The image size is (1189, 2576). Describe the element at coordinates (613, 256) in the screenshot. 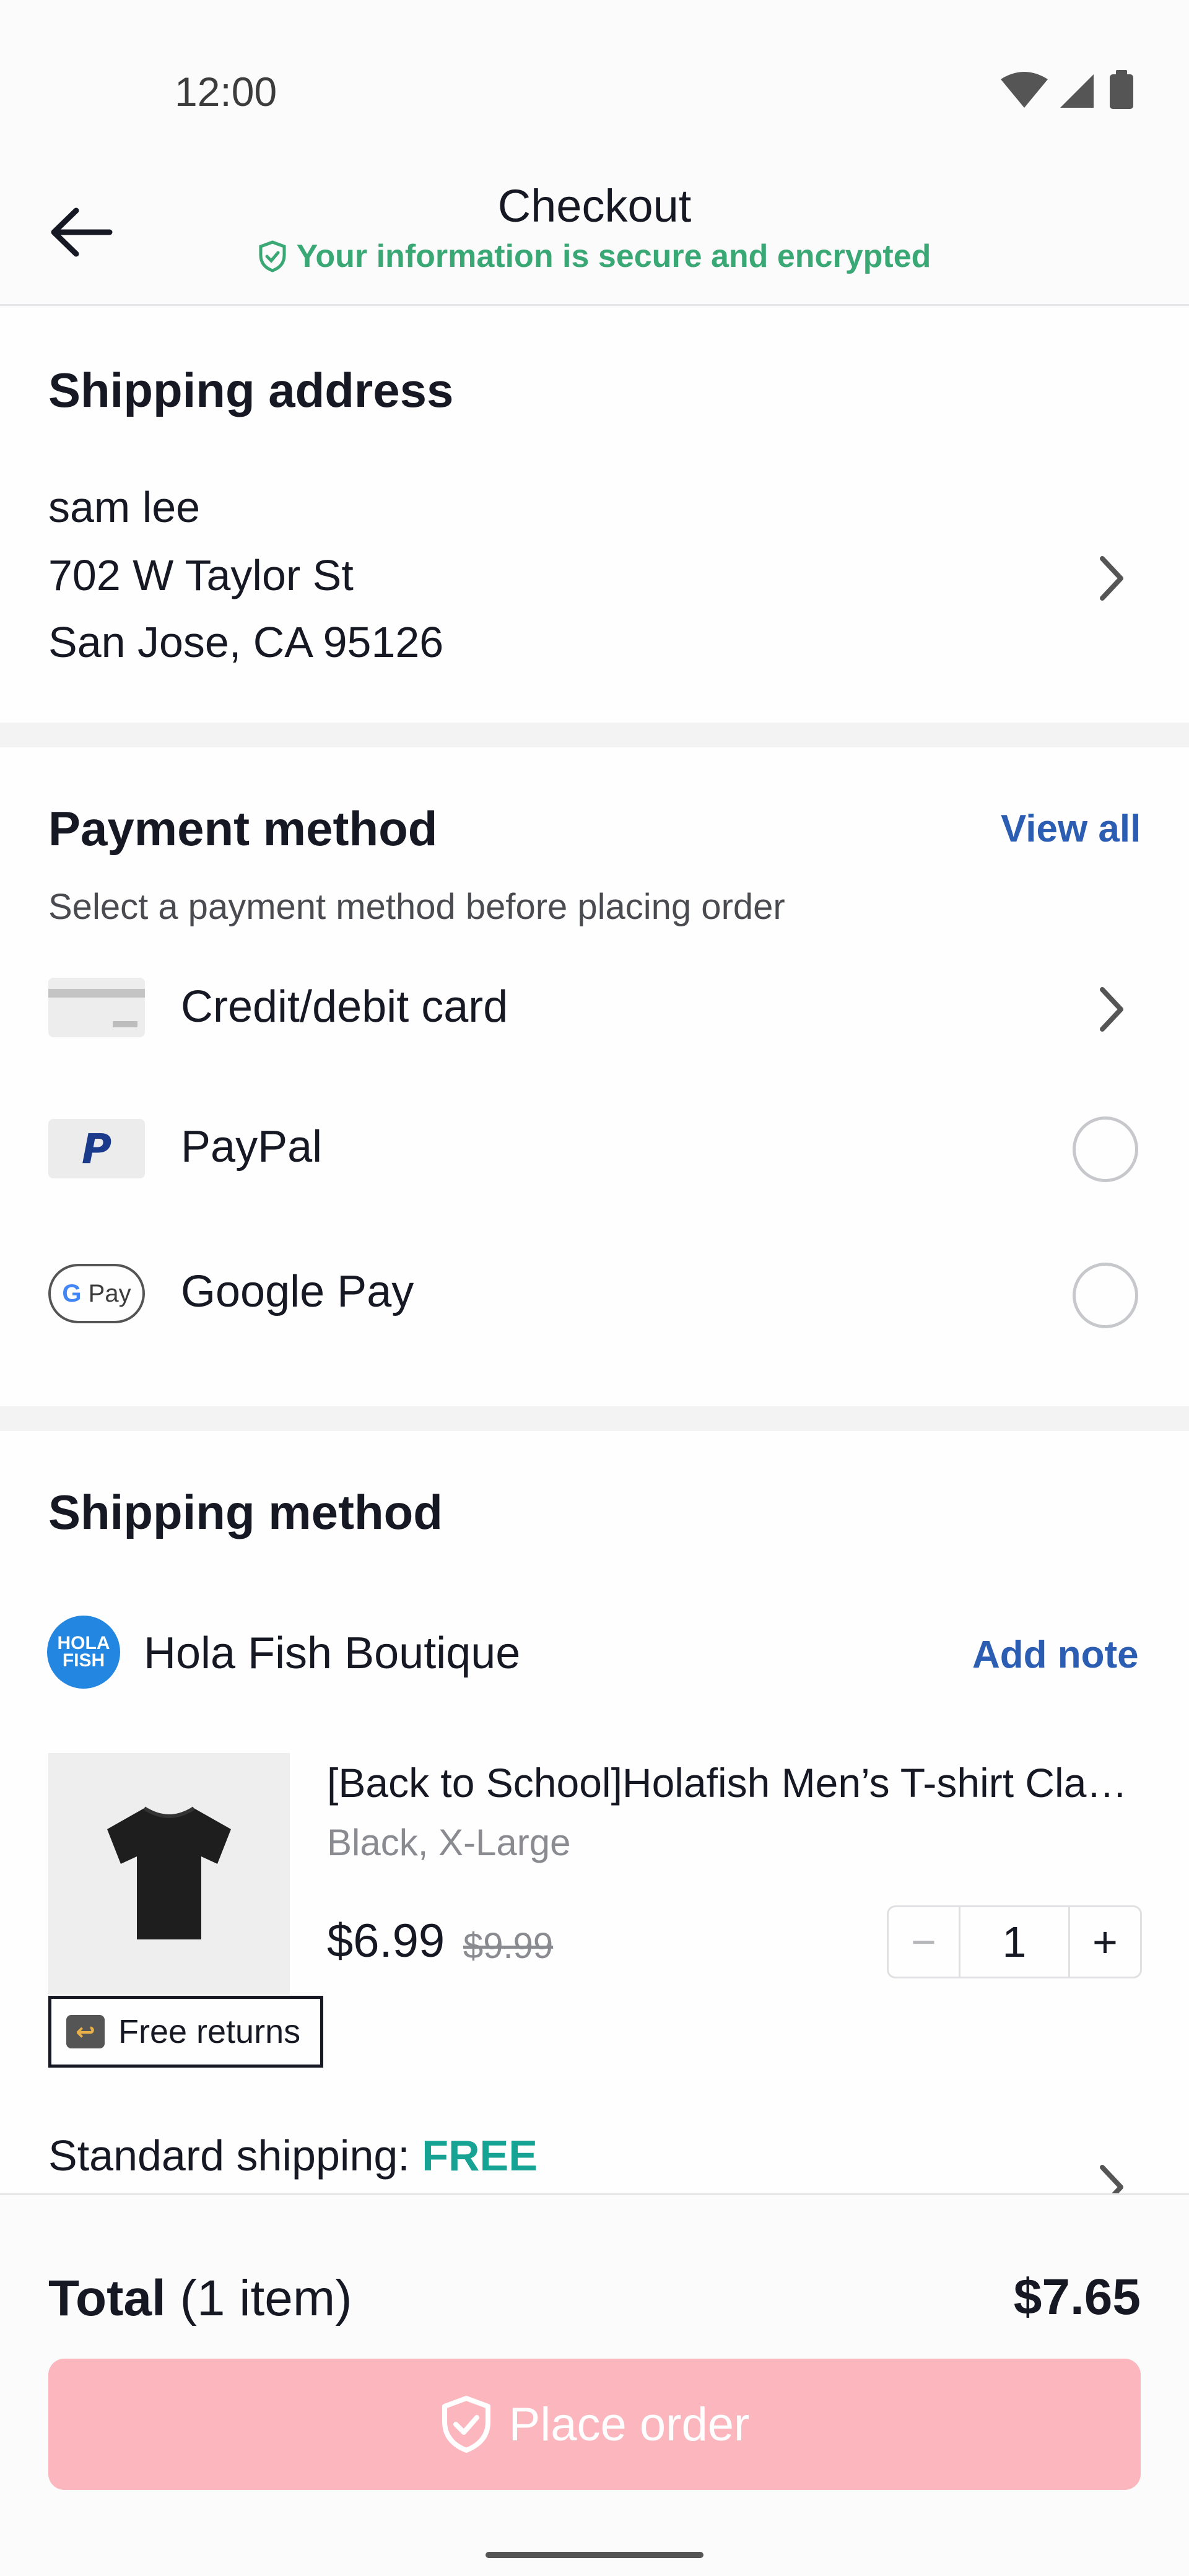

I see `secure-text: Your information is secure and encrypted` at that location.